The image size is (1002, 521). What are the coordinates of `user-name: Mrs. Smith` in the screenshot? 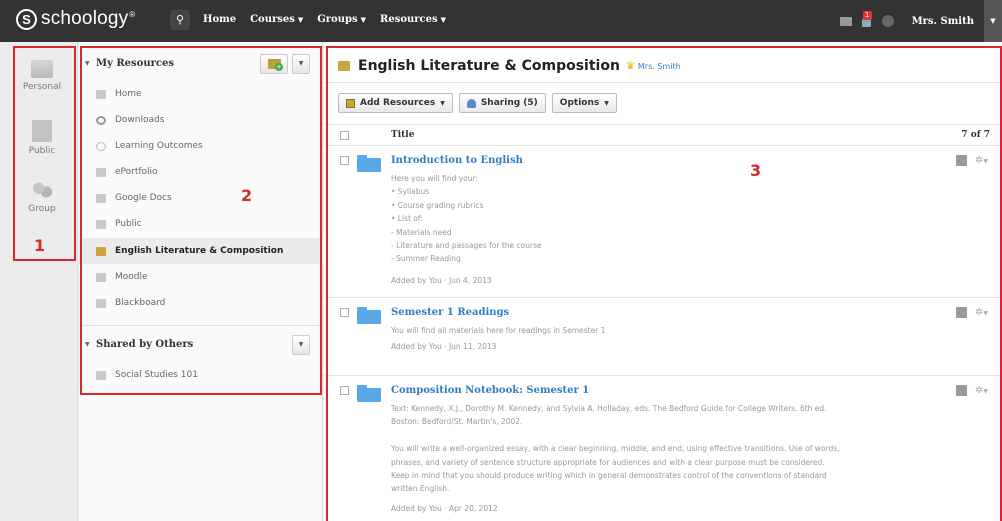 It's located at (943, 21).